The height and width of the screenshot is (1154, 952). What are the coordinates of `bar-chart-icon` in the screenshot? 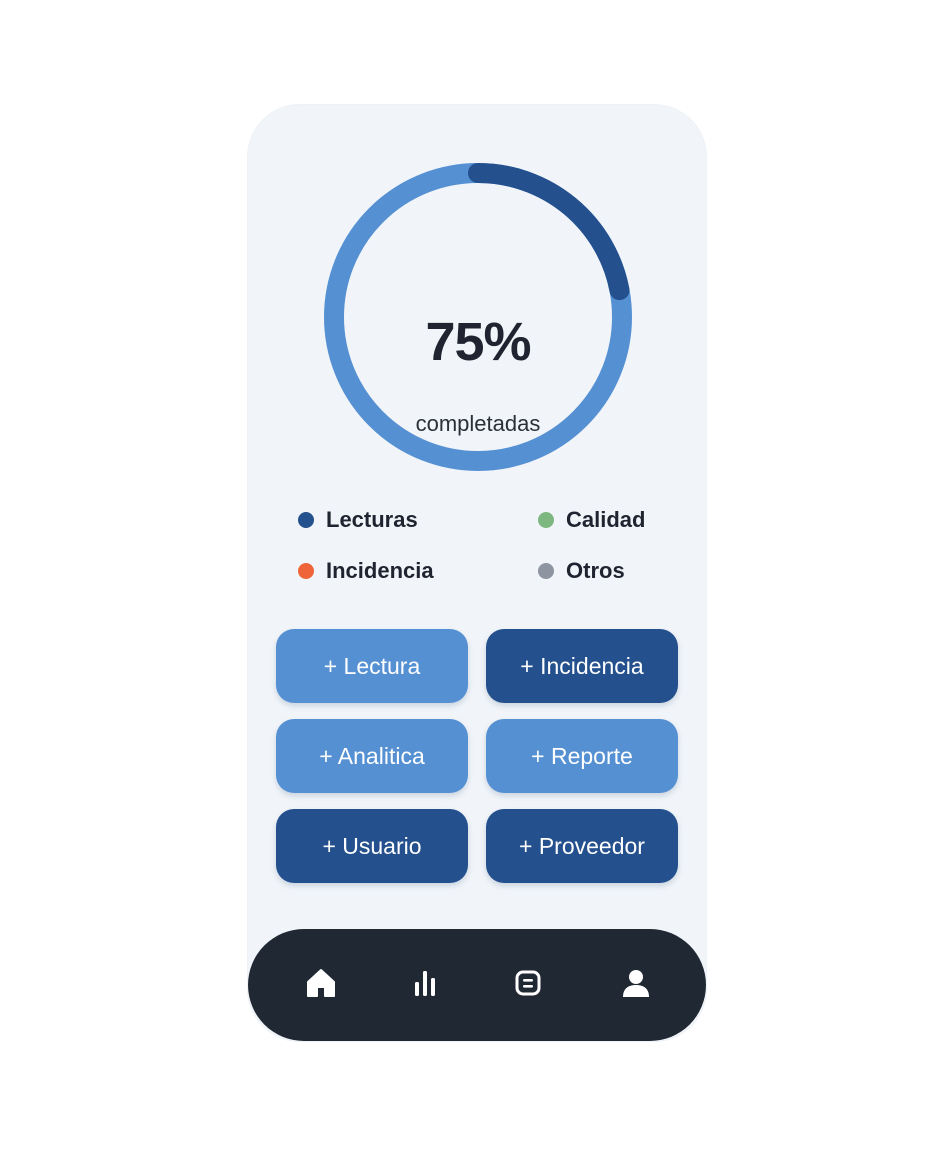 It's located at (425, 983).